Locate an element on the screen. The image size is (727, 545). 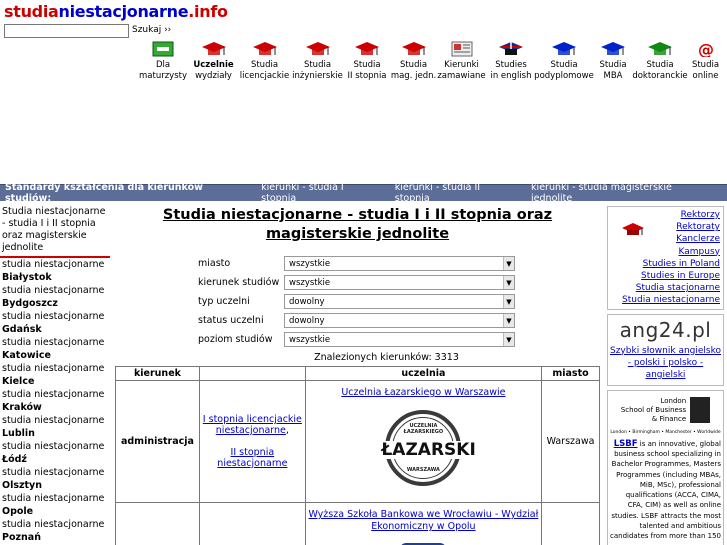
sidebar-city-item: studia niestacjonarne Opole is located at coordinates (55, 505).